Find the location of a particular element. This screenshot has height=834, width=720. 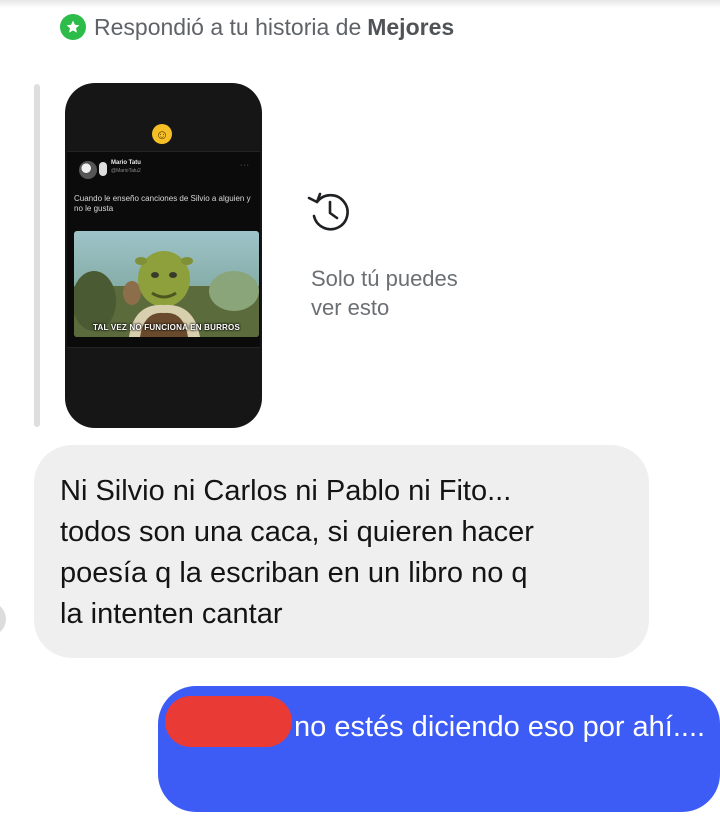

star-icon is located at coordinates (73, 27).